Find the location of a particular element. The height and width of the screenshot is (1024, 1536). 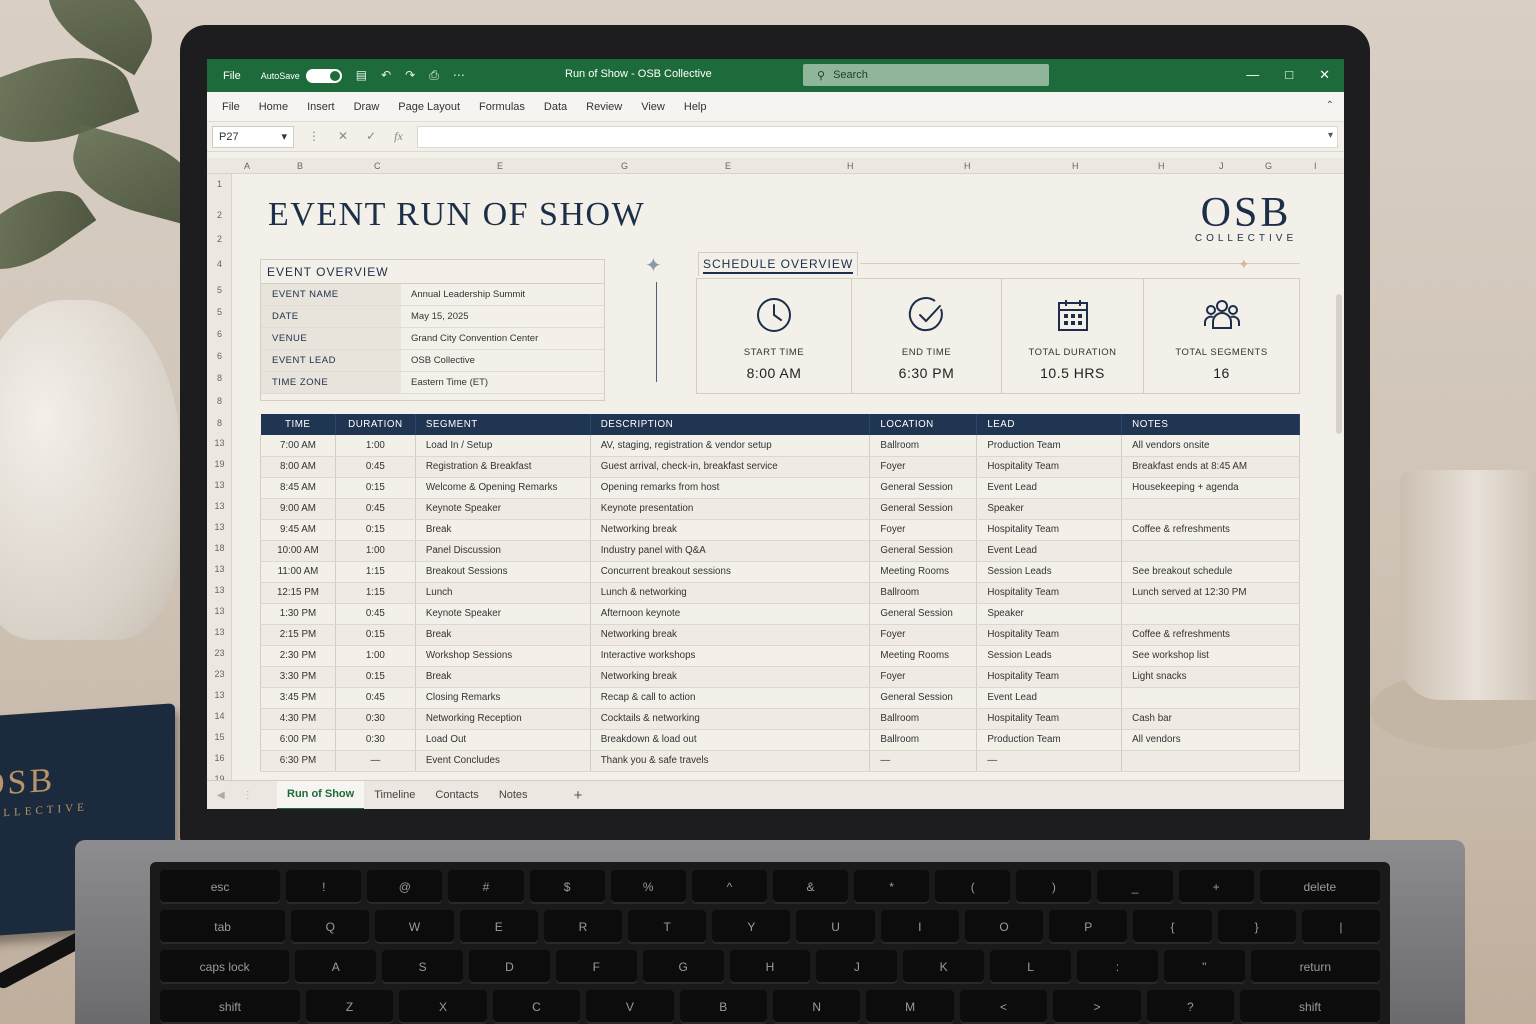

table-cell: 1:15 is located at coordinates (375, 593).